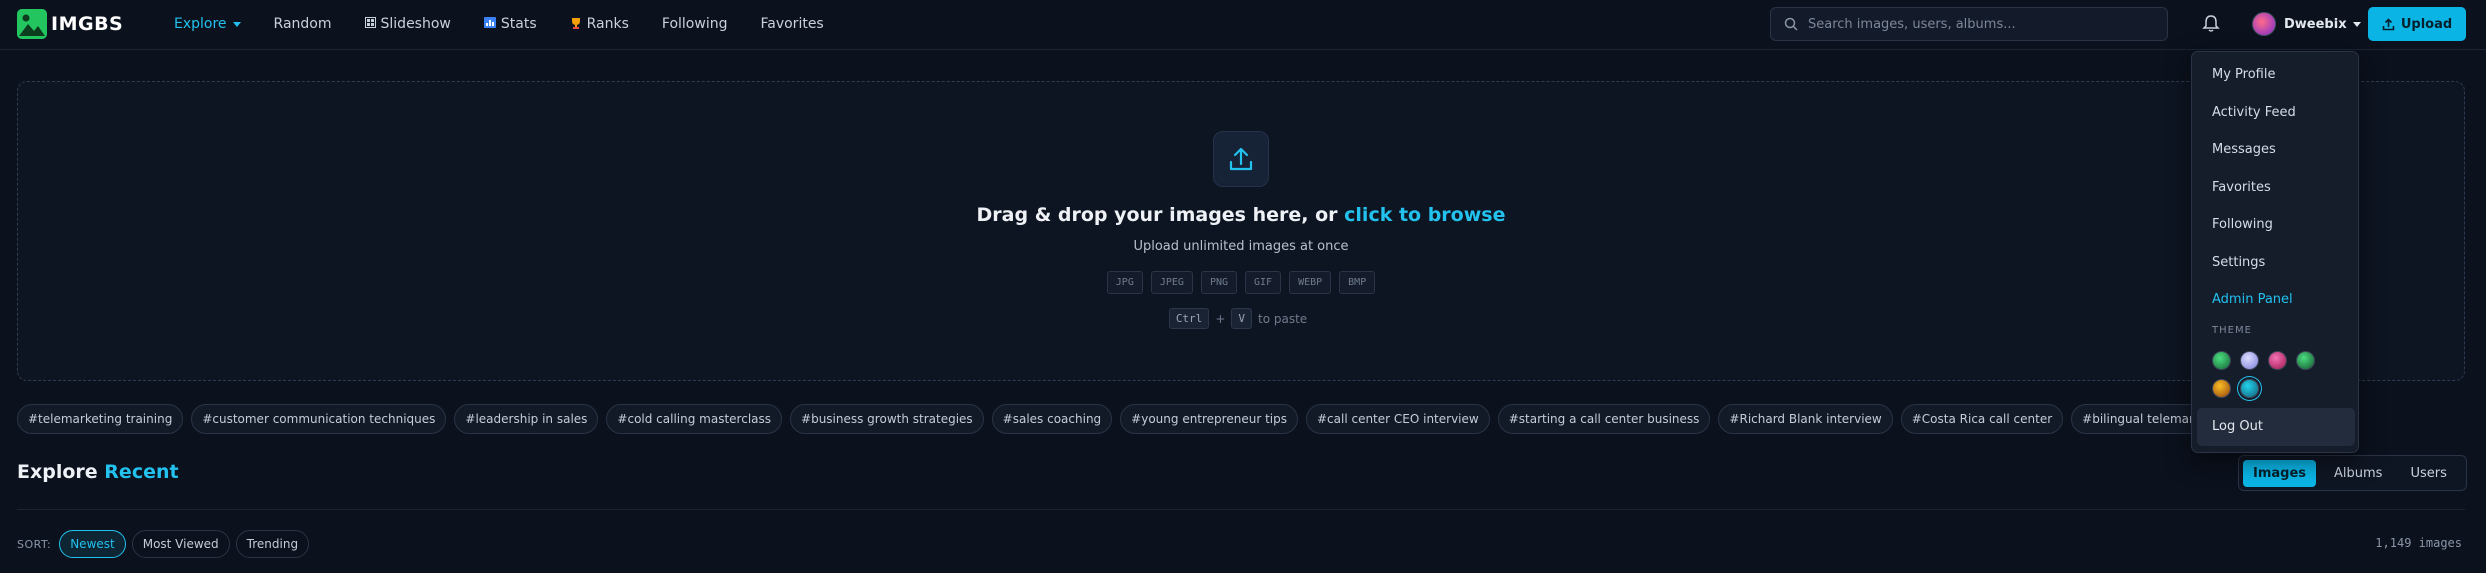 This screenshot has width=2486, height=573. What do you see at coordinates (87, 24) in the screenshot?
I see `brand-name: IMGBS` at bounding box center [87, 24].